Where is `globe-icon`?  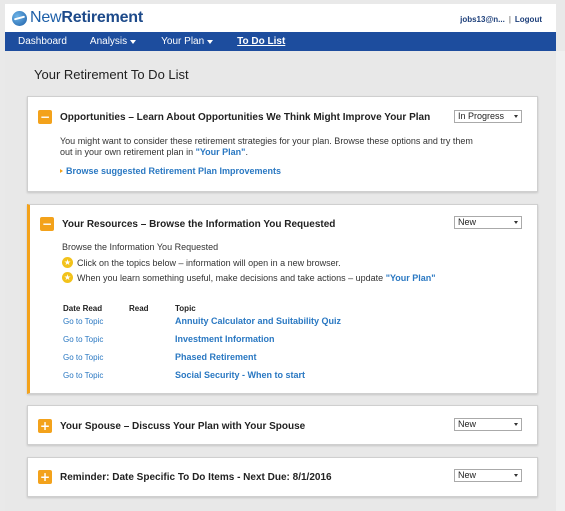 globe-icon is located at coordinates (19, 18).